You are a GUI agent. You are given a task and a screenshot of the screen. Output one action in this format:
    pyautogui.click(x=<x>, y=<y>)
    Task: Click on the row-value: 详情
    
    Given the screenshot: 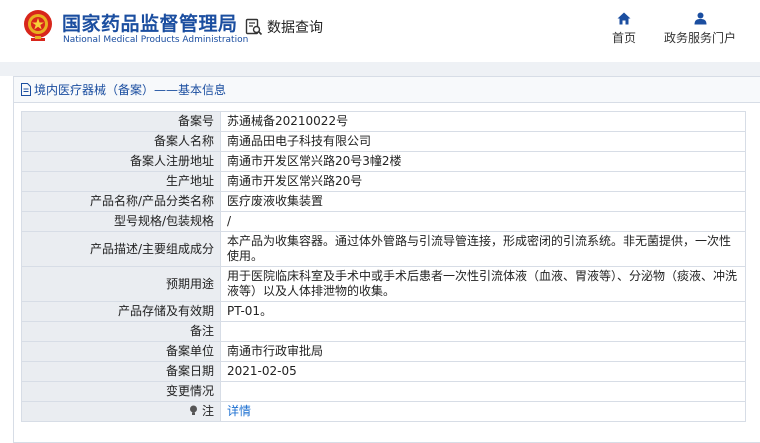 What is the action you would take?
    pyautogui.click(x=483, y=411)
    